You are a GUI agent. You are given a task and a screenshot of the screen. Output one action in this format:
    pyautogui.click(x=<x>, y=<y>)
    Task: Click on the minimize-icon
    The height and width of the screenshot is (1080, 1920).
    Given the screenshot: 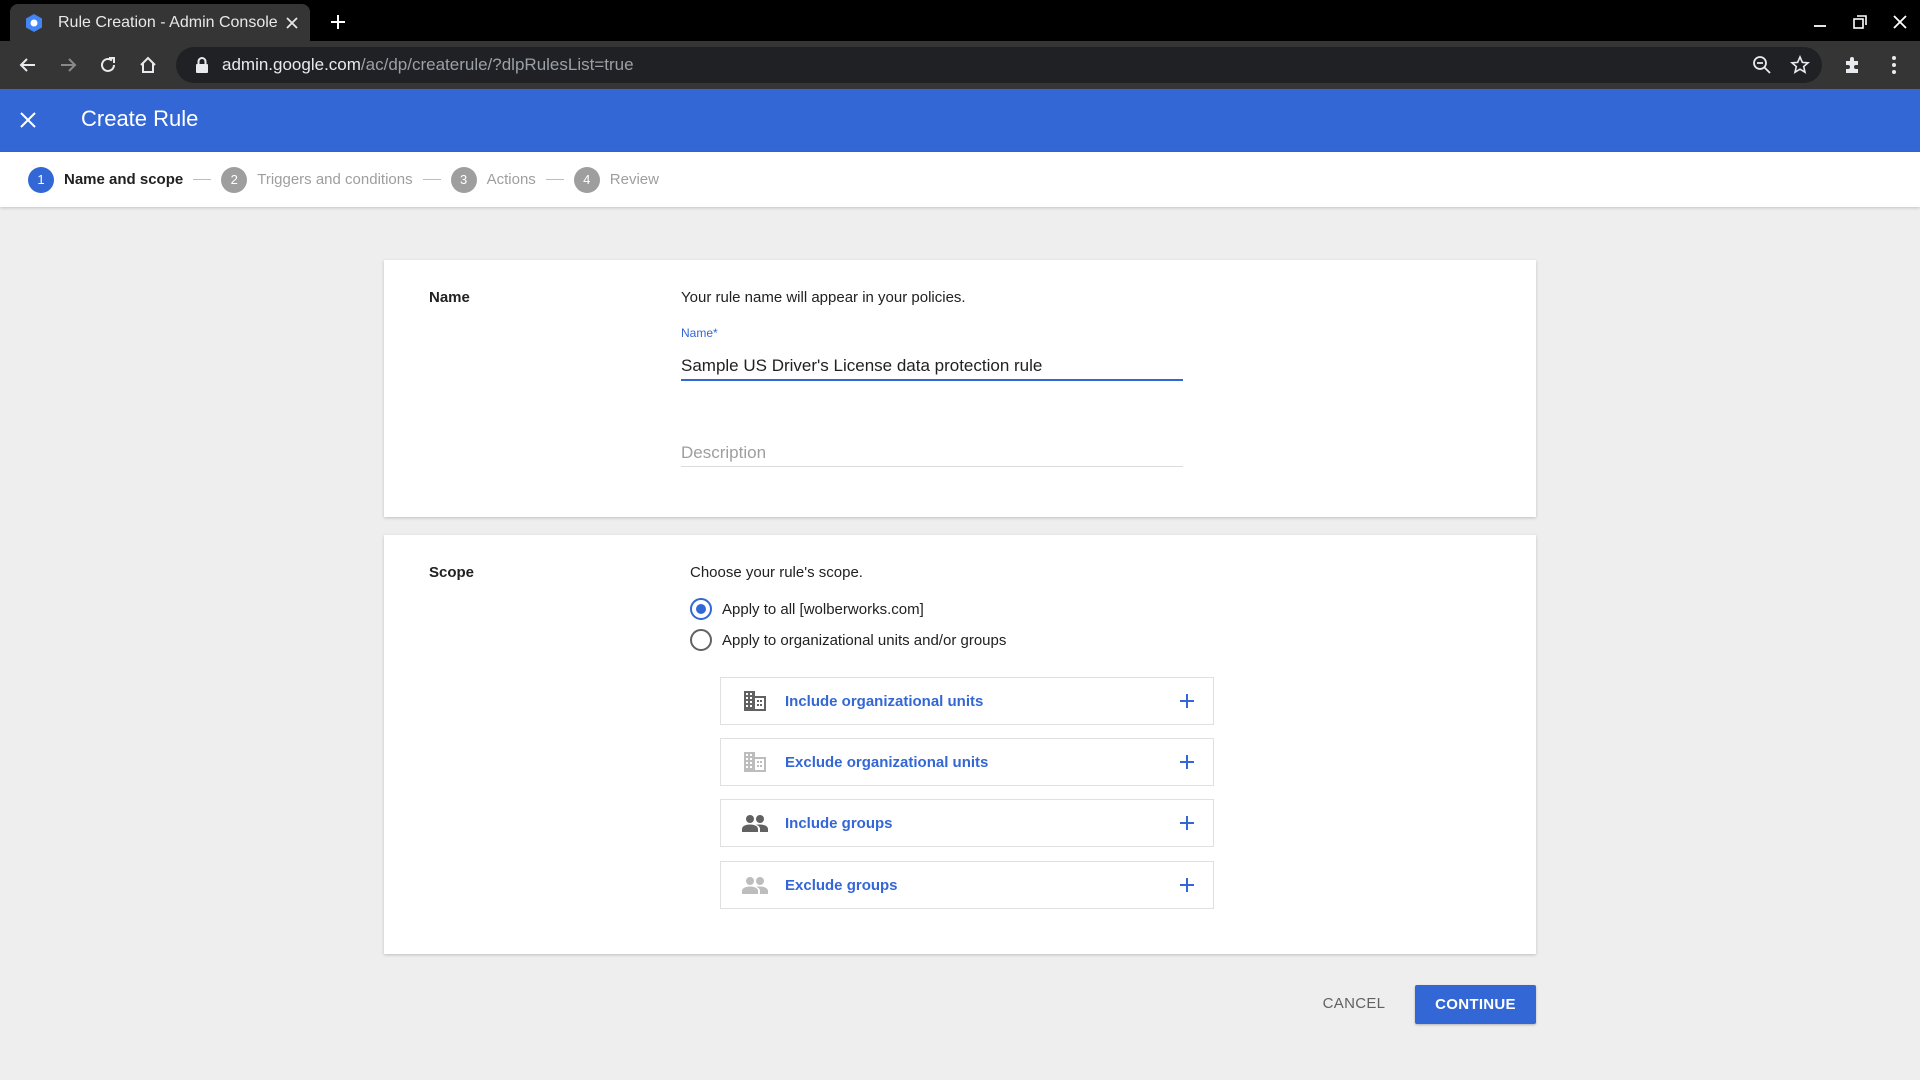 What is the action you would take?
    pyautogui.click(x=1820, y=22)
    